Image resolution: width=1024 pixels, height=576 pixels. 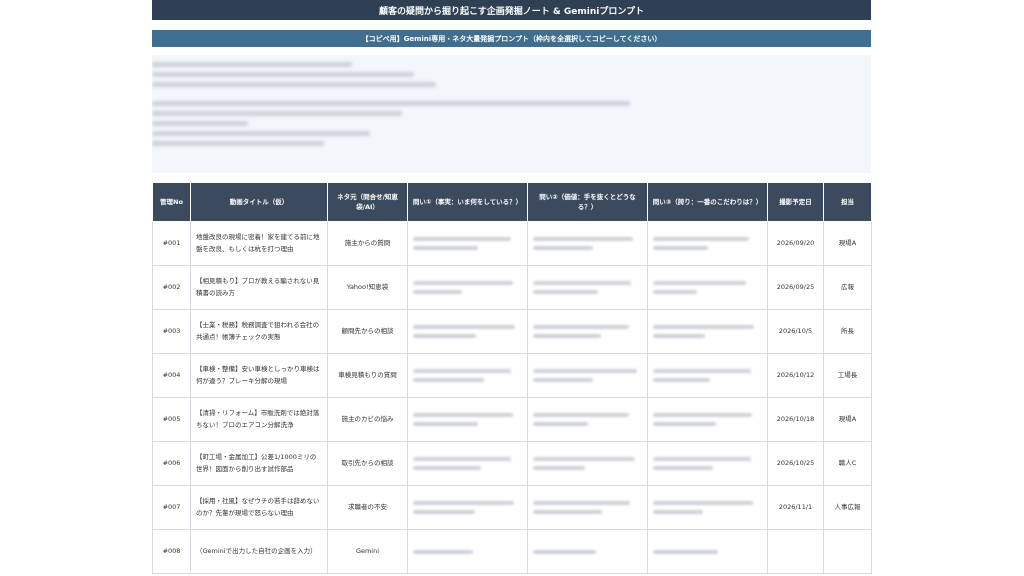 I want to click on cell-owner: 広報, so click(x=847, y=287).